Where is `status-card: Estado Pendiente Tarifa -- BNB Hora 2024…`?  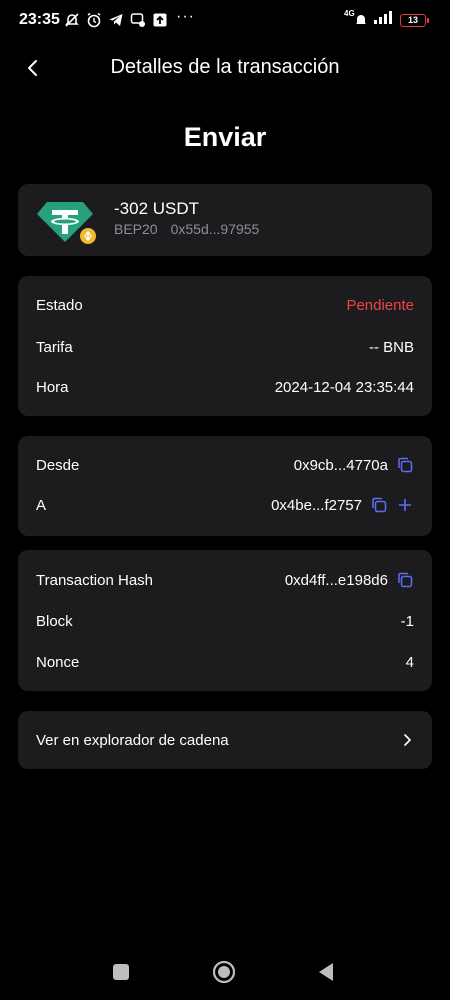 status-card: Estado Pendiente Tarifa -- BNB Hora 2024… is located at coordinates (225, 346).